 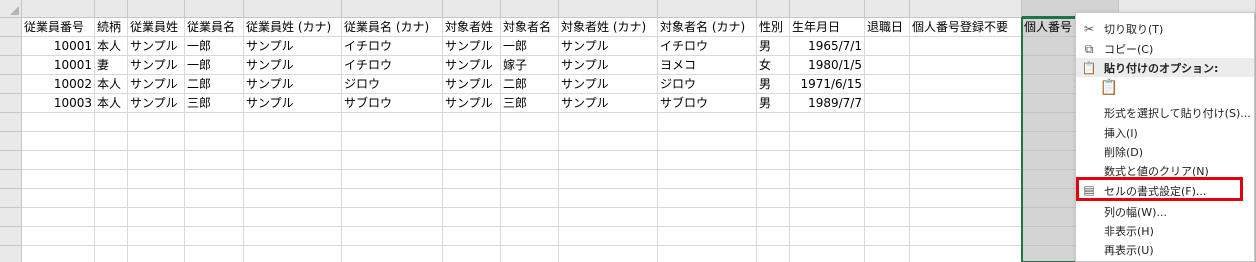 I want to click on header-cell-c: 従業員姓, so click(x=156, y=27).